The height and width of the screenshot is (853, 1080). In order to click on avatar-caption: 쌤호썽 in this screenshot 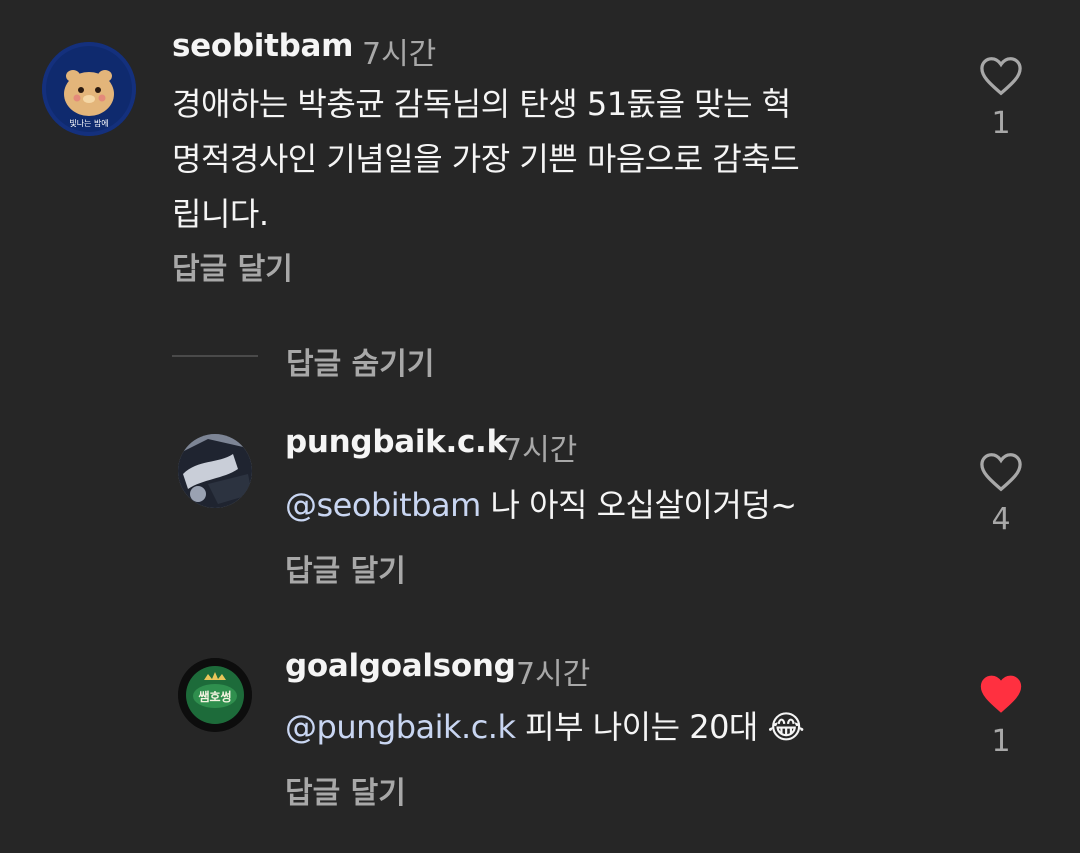, I will do `click(214, 696)`.